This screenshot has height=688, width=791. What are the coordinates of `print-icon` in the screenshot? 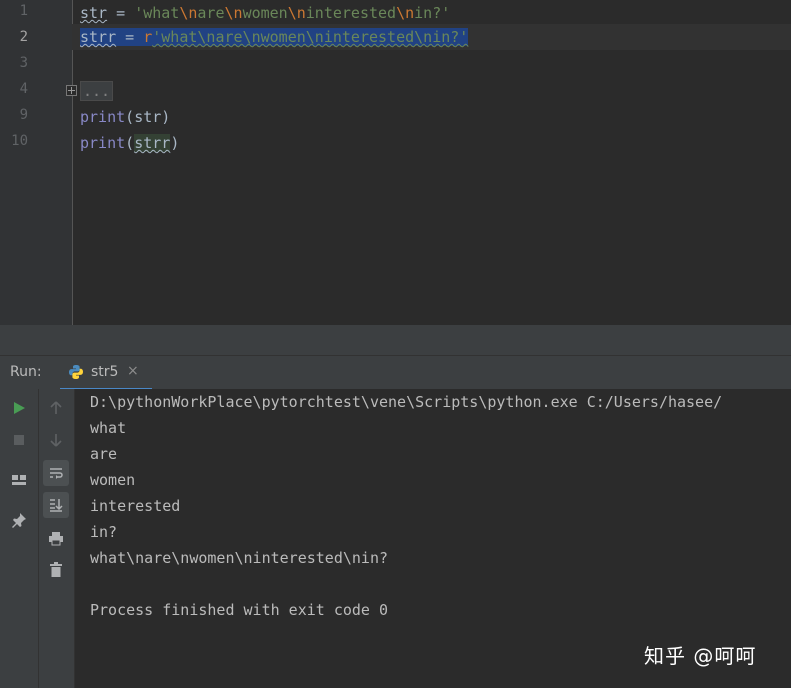 It's located at (56, 538).